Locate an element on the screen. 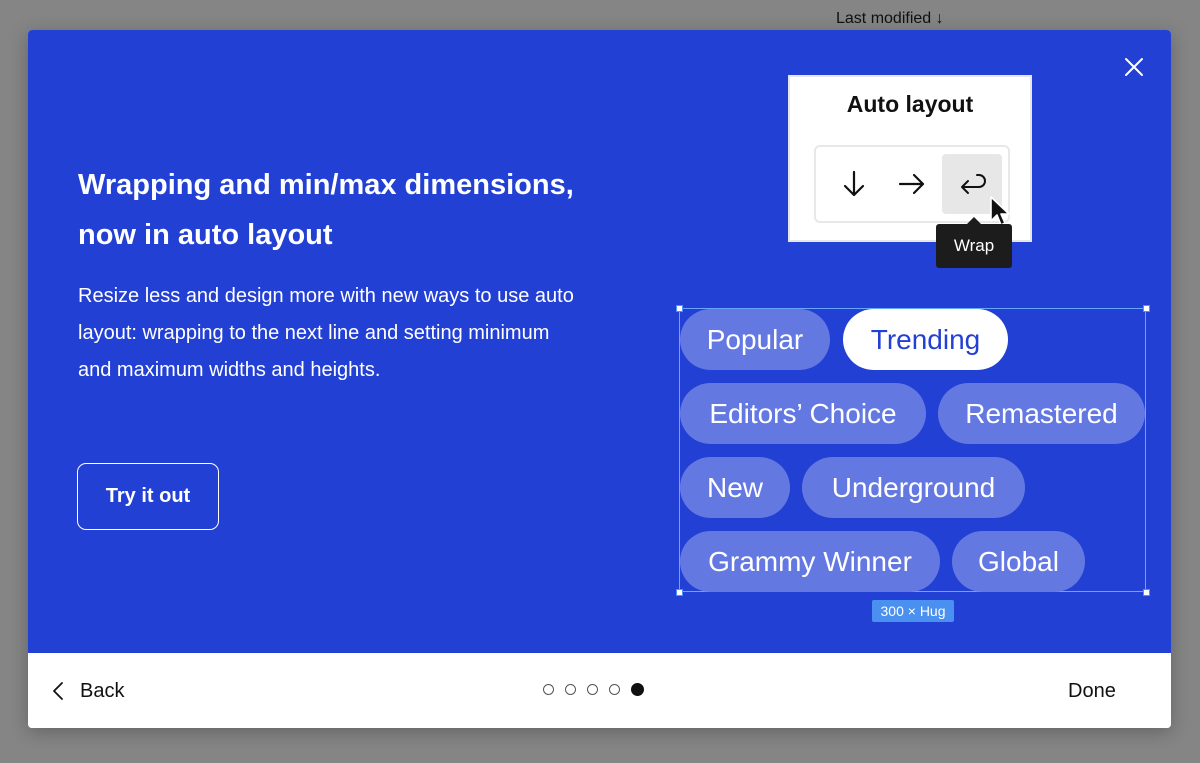 The width and height of the screenshot is (1200, 763). wrap-icon is located at coordinates (973, 184).